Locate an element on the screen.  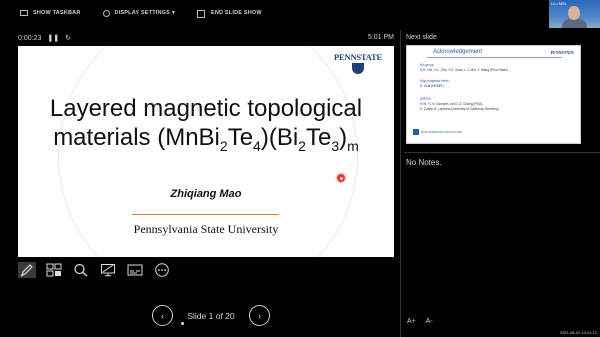
current-time: 5:01 PM is located at coordinates (380, 37).